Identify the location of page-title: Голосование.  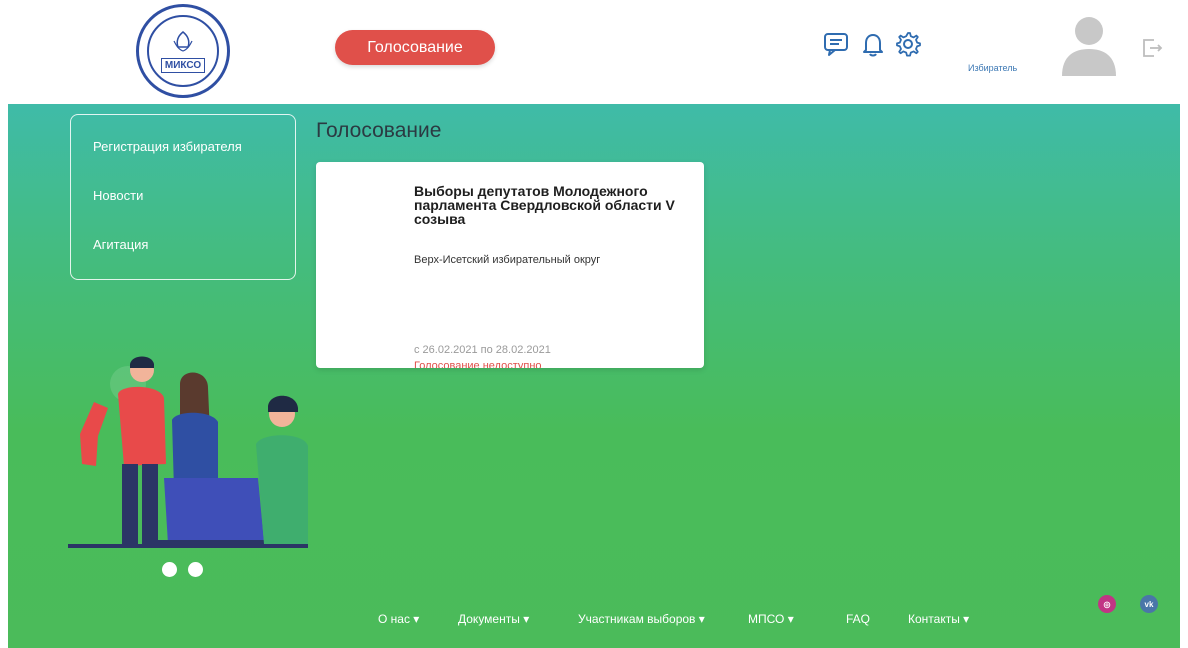
(379, 130).